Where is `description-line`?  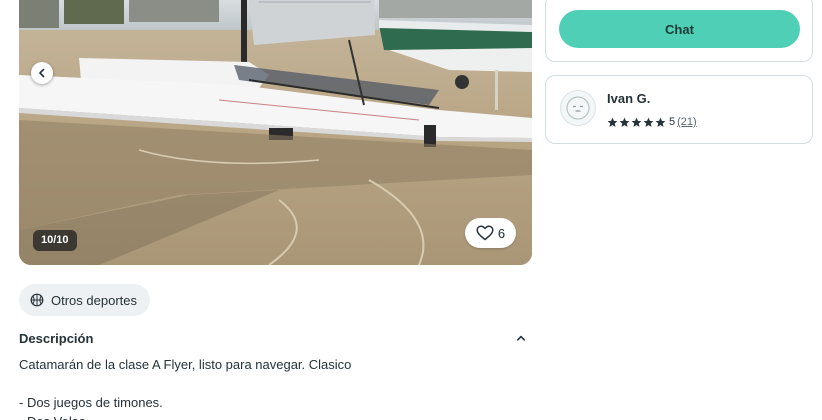 description-line is located at coordinates (275, 383).